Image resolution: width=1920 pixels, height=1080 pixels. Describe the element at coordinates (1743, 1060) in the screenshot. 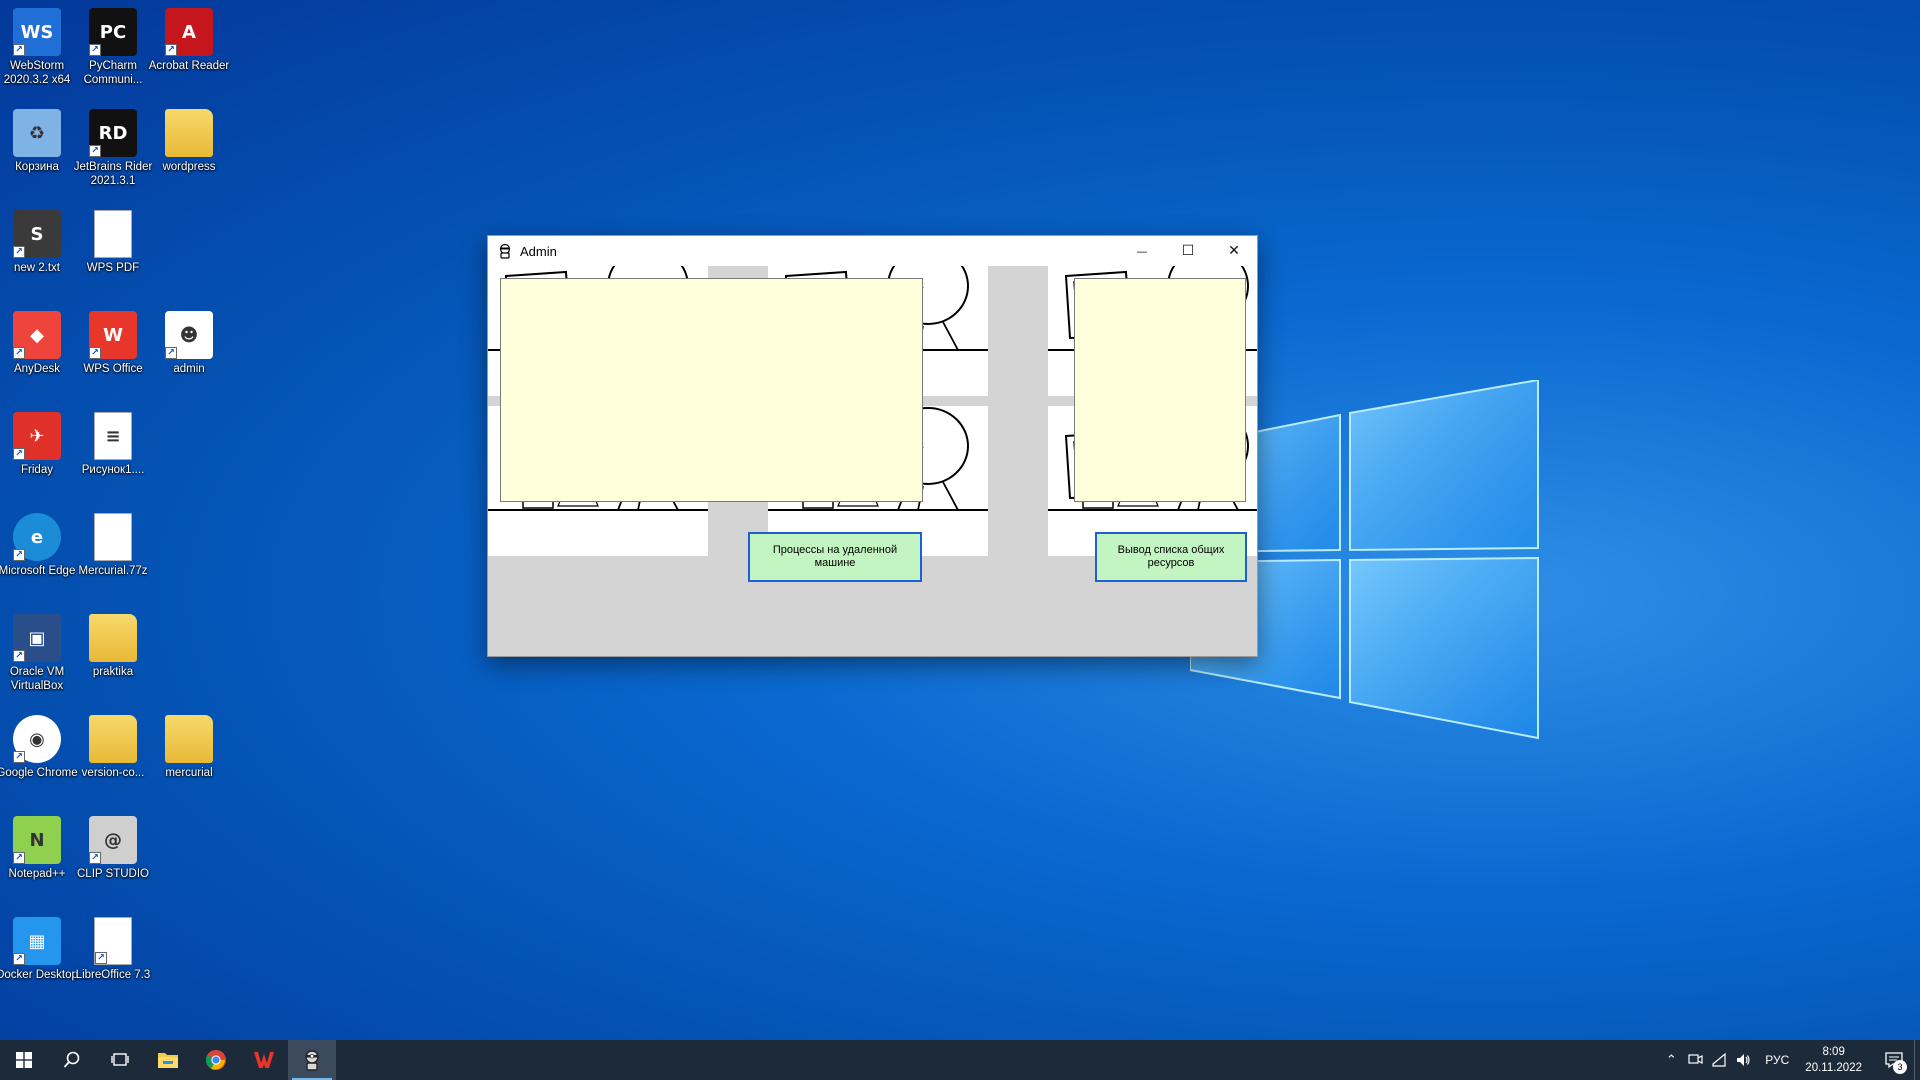

I see `volume-icon` at that location.